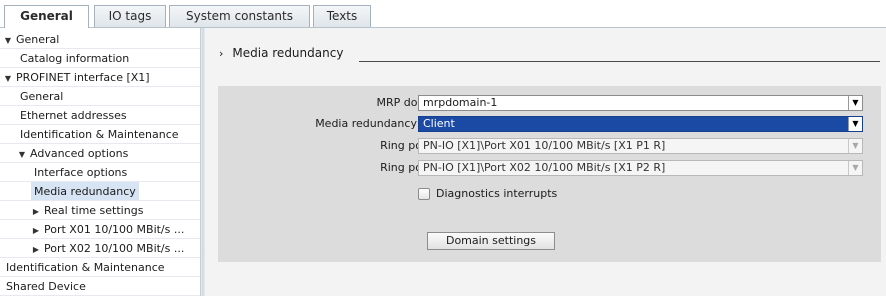 The width and height of the screenshot is (886, 296). Describe the element at coordinates (130, 16) in the screenshot. I see `tab-io-tags: IO tags` at that location.